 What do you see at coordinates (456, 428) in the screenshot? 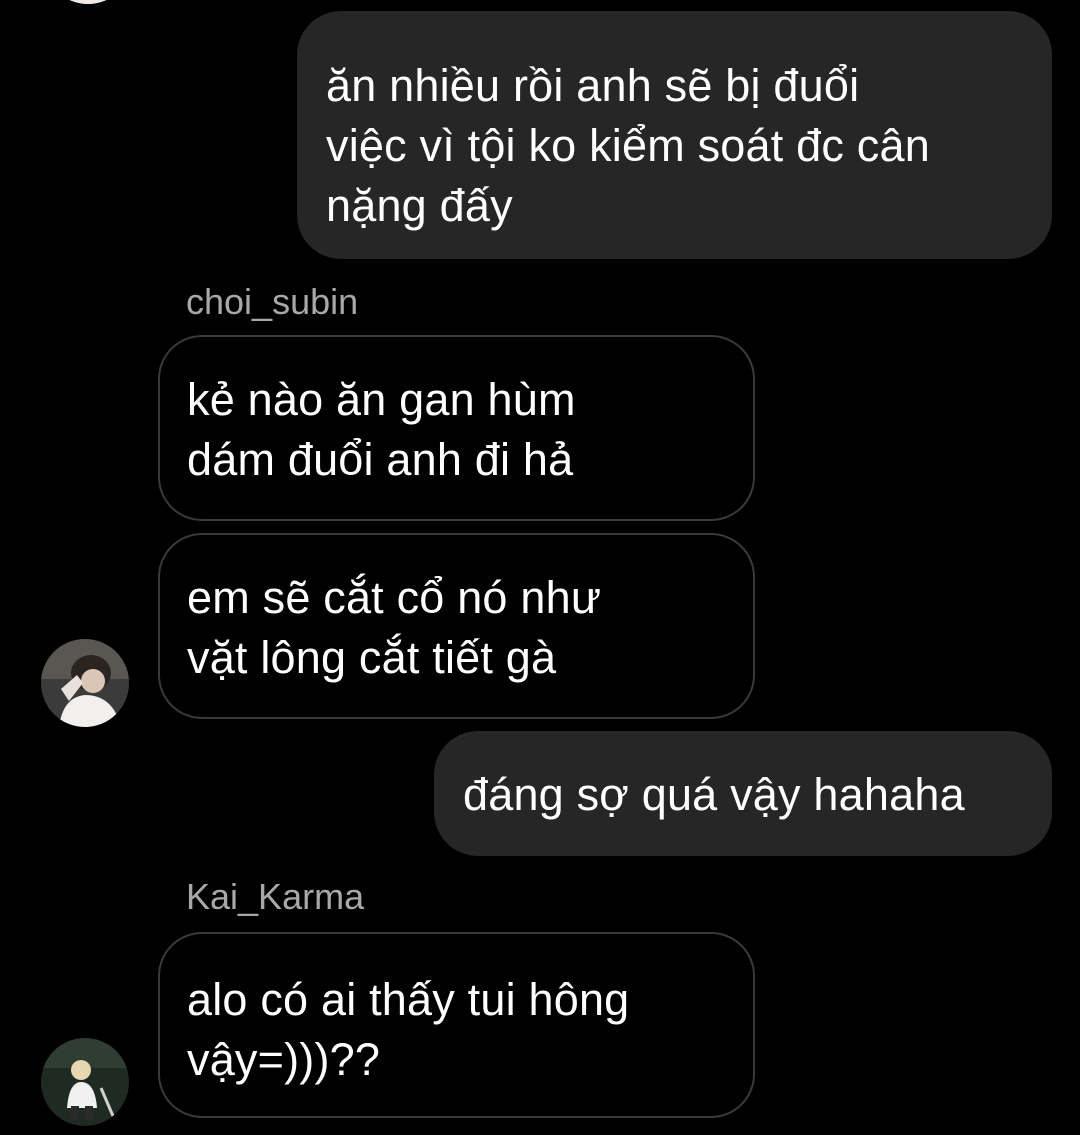
I see `message-bubble-incoming: kẻ nào ăn gan hùm dám đuổi anh đi hả` at bounding box center [456, 428].